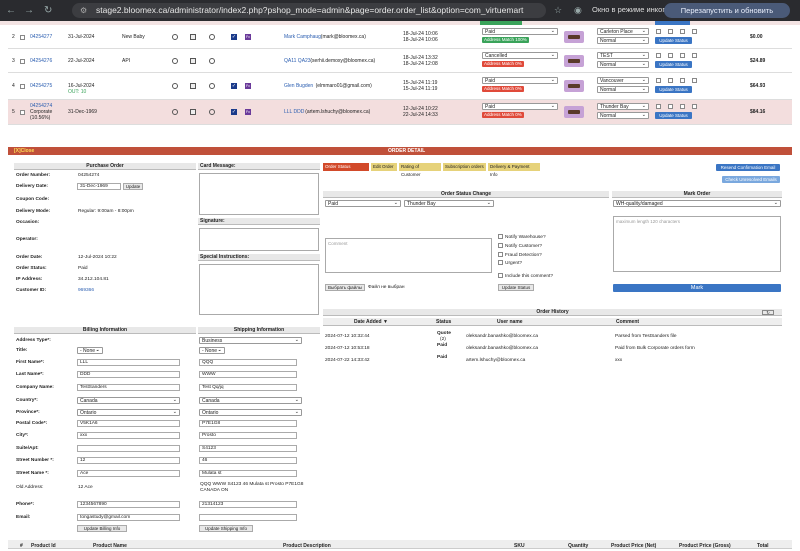 This screenshot has height=551, width=800. Describe the element at coordinates (128, 435) in the screenshot. I see `billing-input: xxx` at that location.